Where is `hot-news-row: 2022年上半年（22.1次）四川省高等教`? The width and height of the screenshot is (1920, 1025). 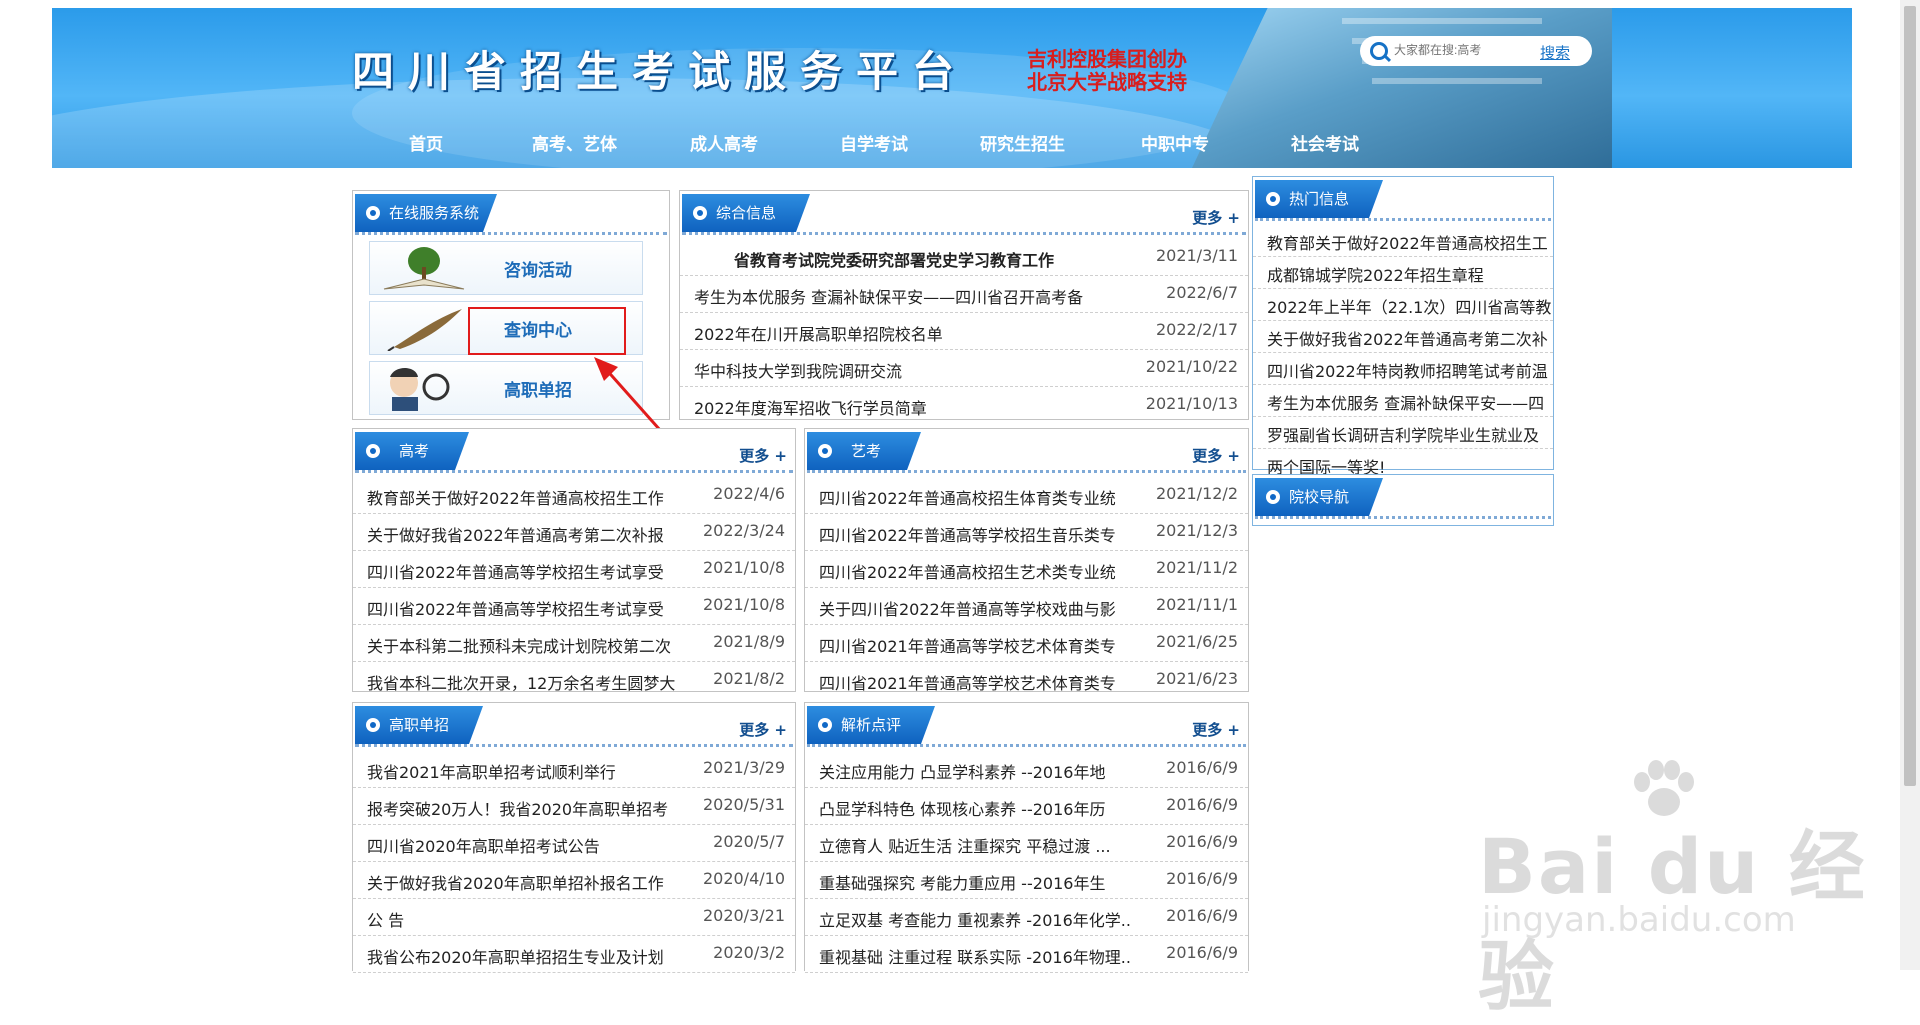
hot-news-row: 2022年上半年（22.1次）四川省高等教 is located at coordinates (1403, 305).